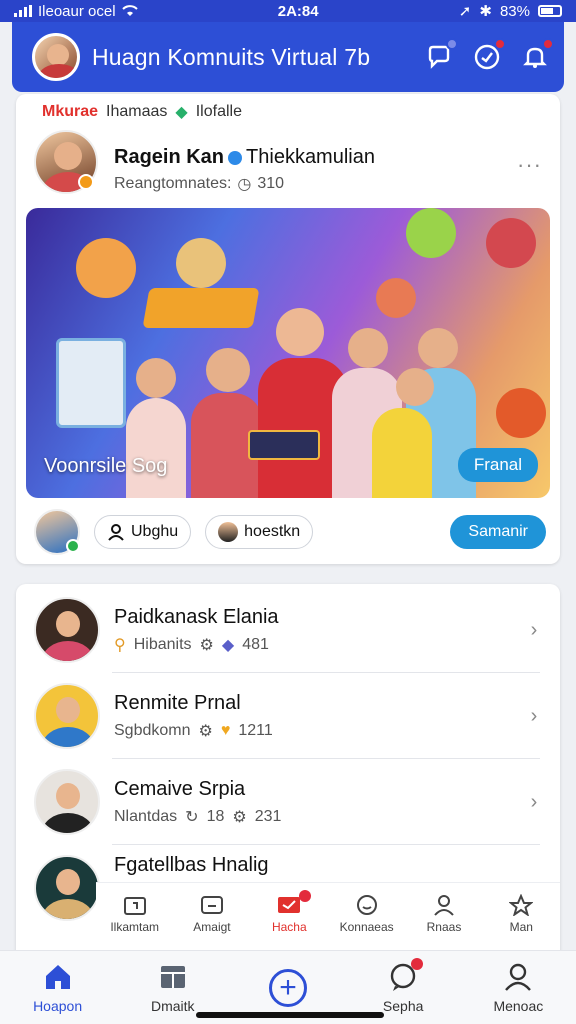 This screenshot has height=1024, width=576. What do you see at coordinates (529, 165) in the screenshot?
I see `more-options-icon: ···` at bounding box center [529, 165].